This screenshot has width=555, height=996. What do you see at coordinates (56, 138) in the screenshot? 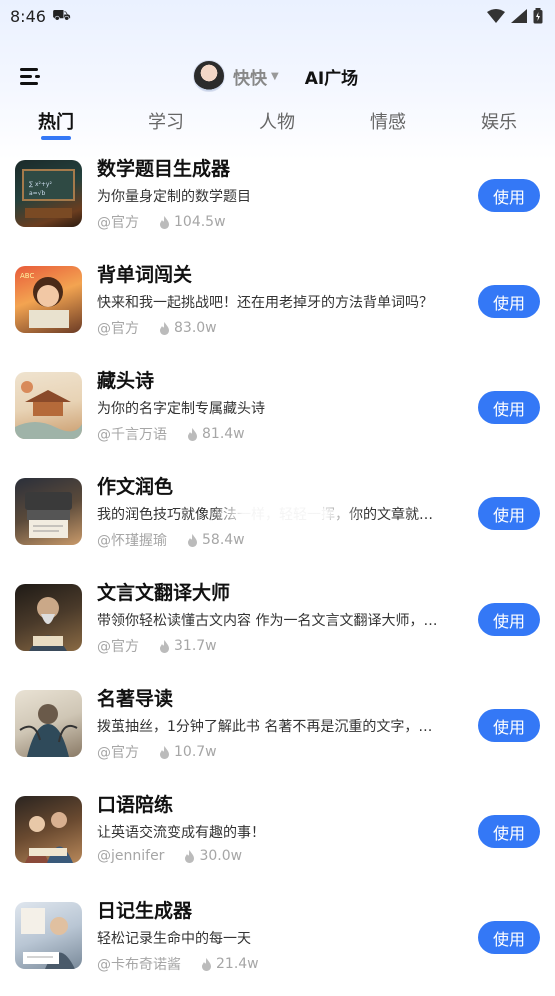
I see `tab-indicator` at bounding box center [56, 138].